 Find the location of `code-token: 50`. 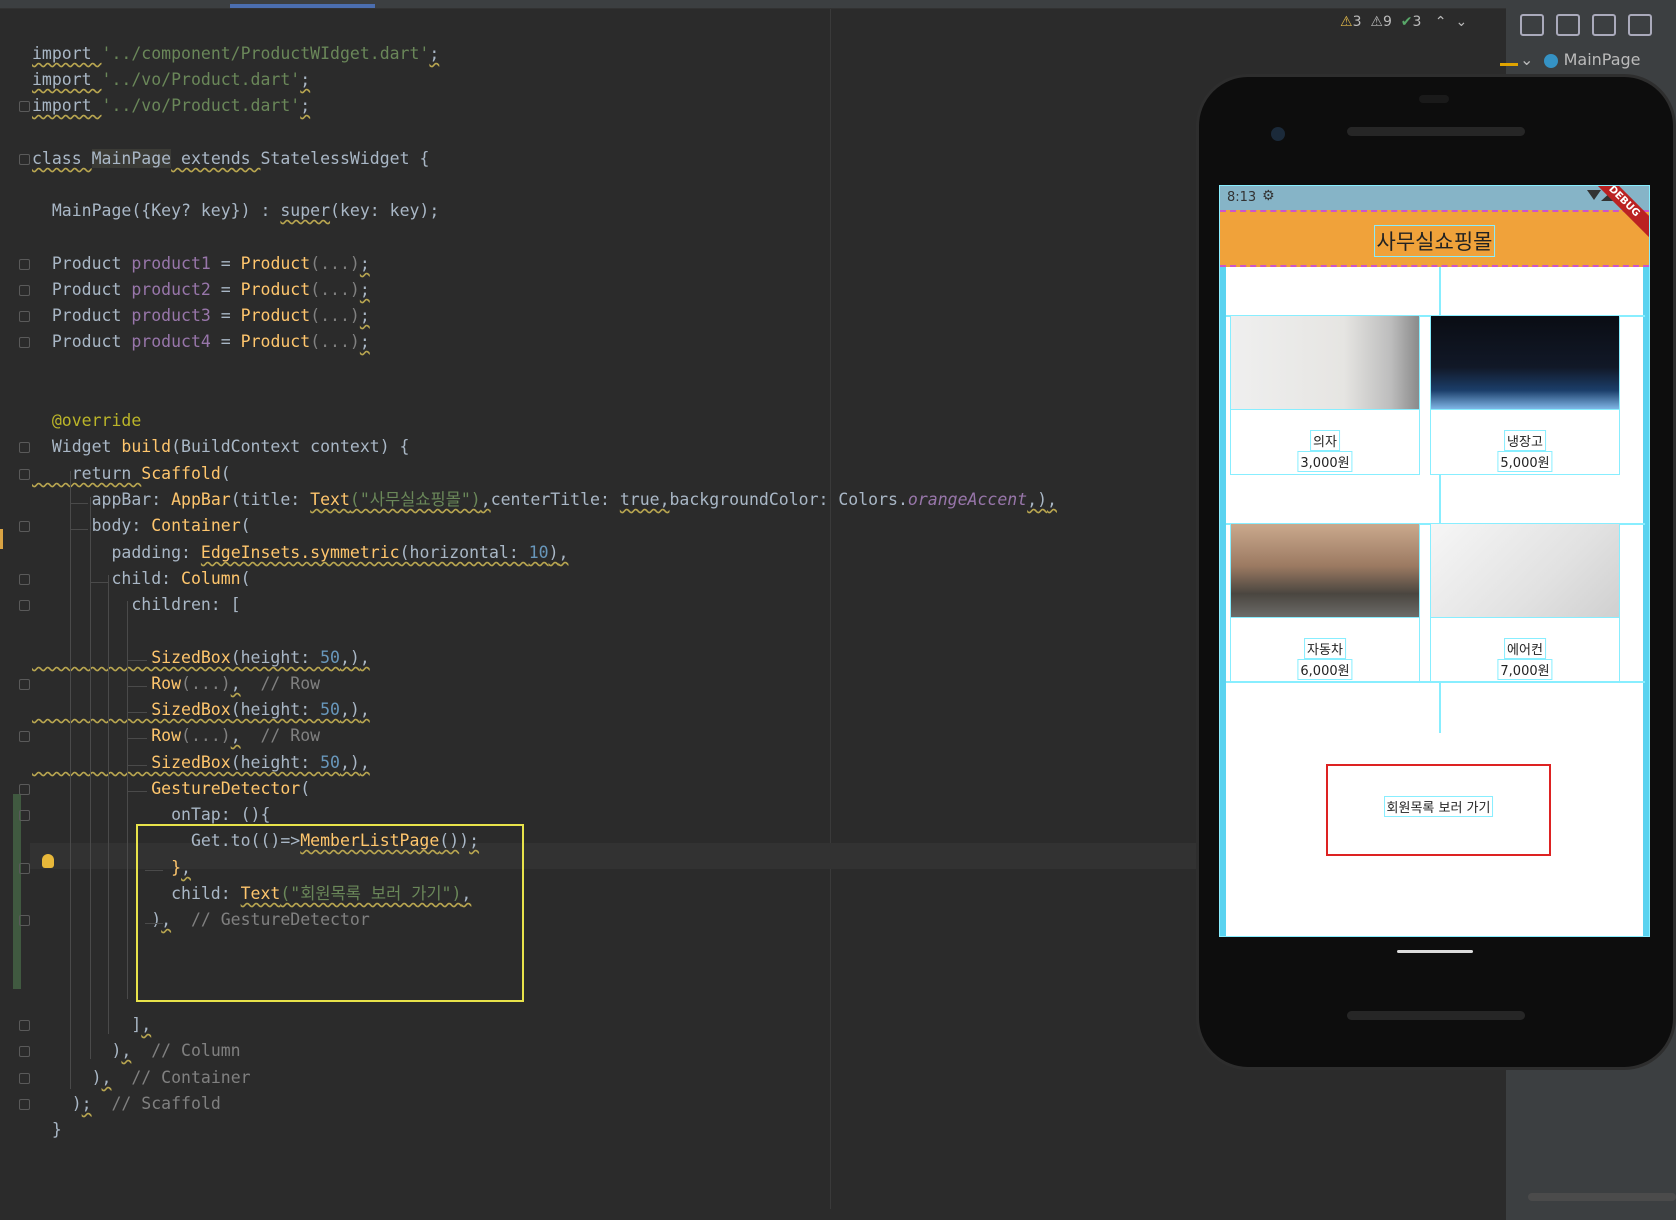

code-token: 50 is located at coordinates (330, 657).